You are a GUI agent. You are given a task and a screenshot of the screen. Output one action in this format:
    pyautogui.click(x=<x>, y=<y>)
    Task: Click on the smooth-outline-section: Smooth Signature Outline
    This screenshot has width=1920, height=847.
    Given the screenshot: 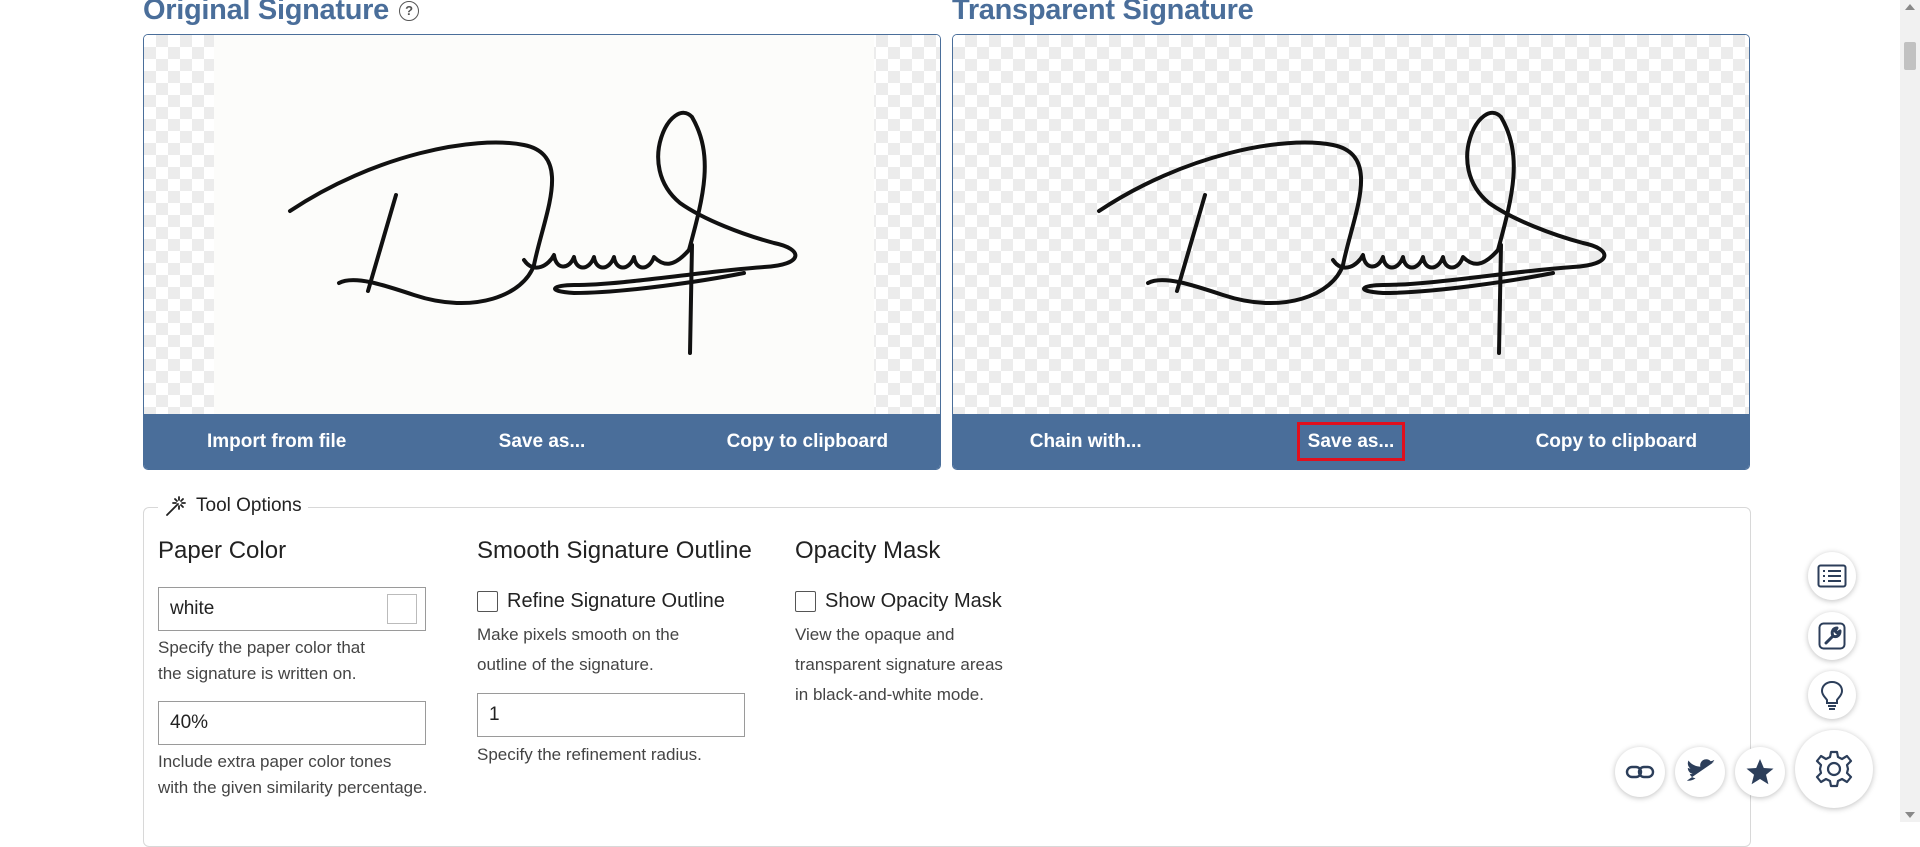 What is the action you would take?
    pyautogui.click(x=614, y=551)
    